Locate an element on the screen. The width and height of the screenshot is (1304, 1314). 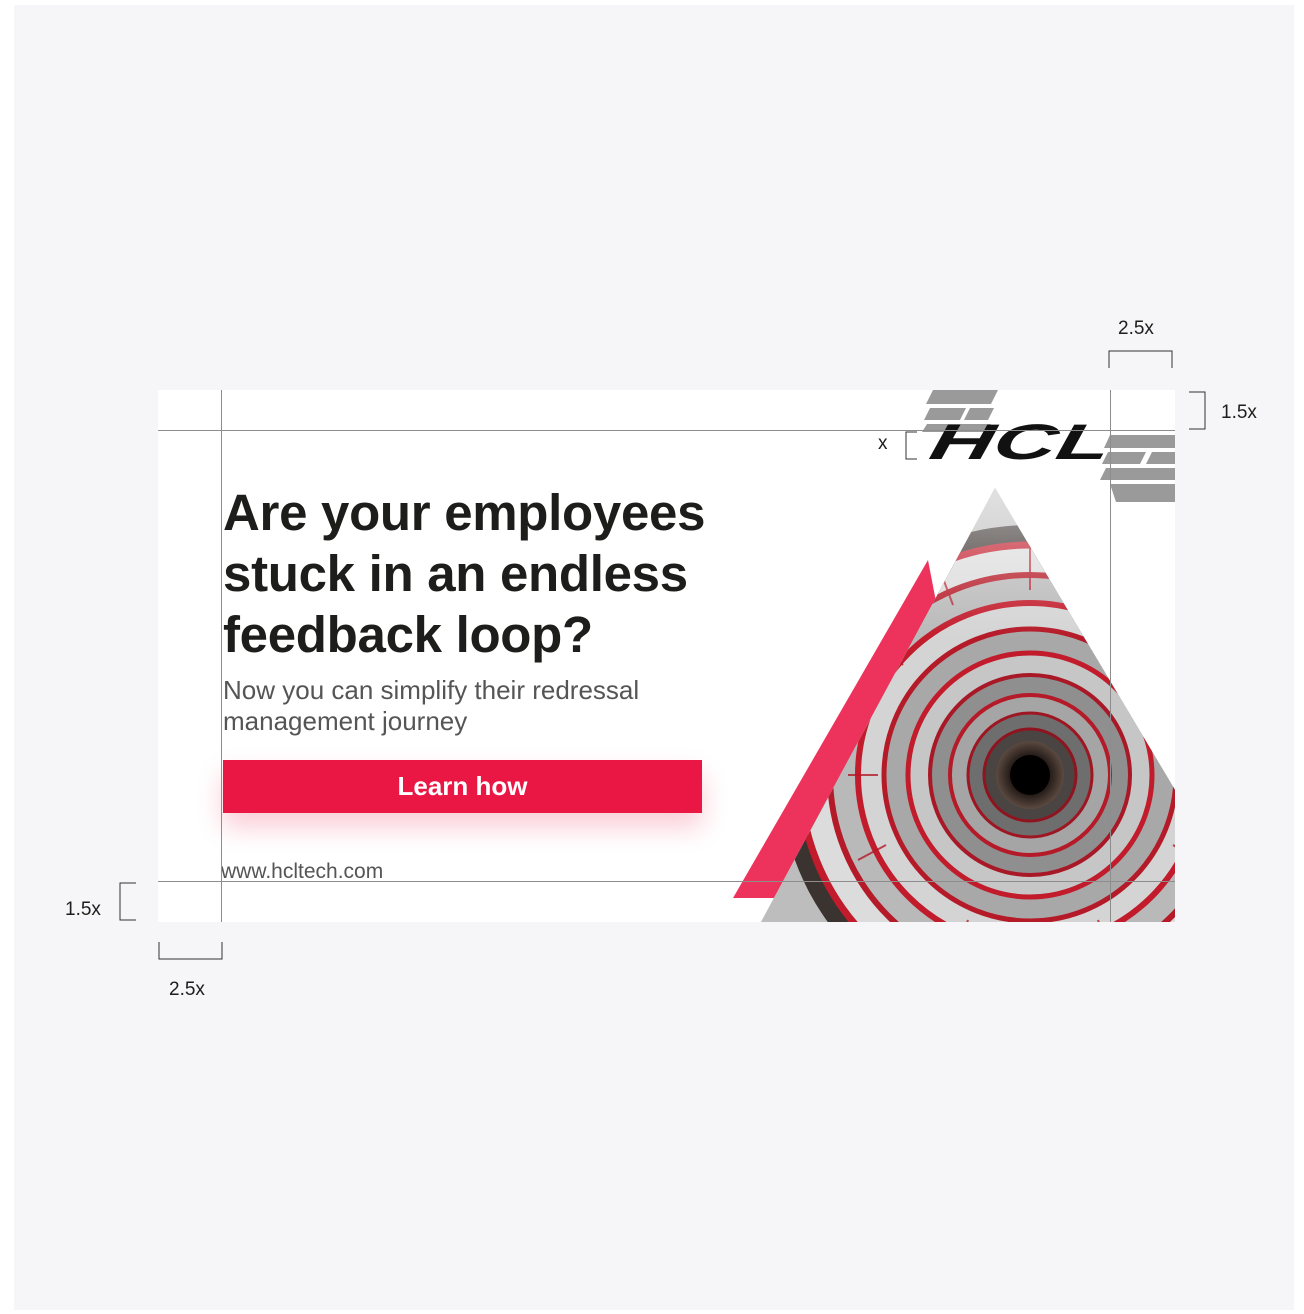
hcl-logo-text: HCL is located at coordinates (1021, 442).